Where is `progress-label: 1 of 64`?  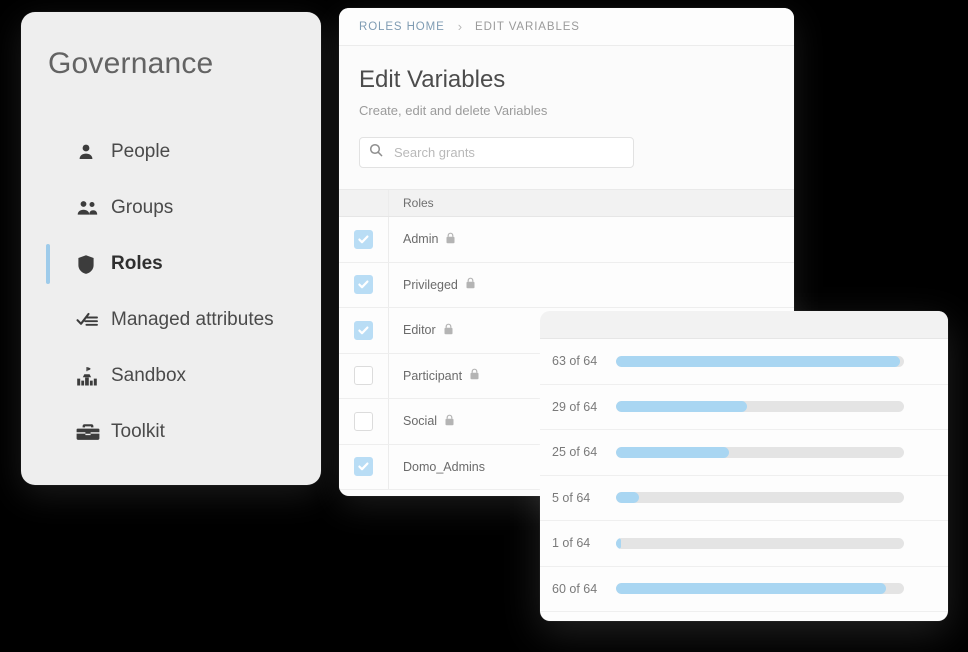
progress-label: 1 of 64 is located at coordinates (571, 543).